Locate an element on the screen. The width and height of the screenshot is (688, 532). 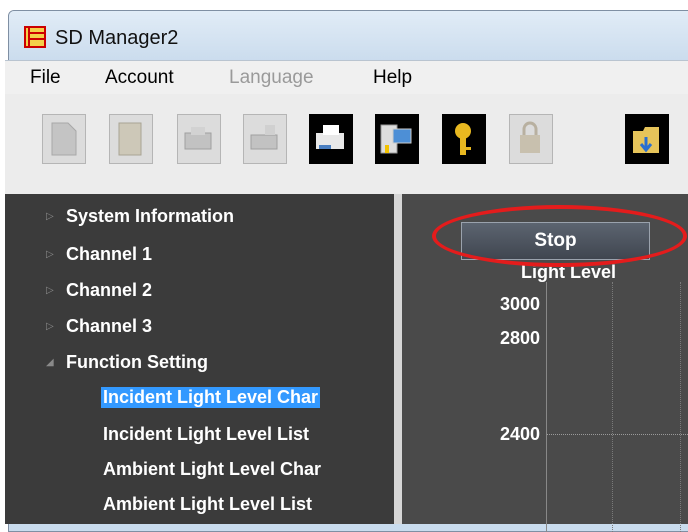
key-button is located at coordinates (464, 139).